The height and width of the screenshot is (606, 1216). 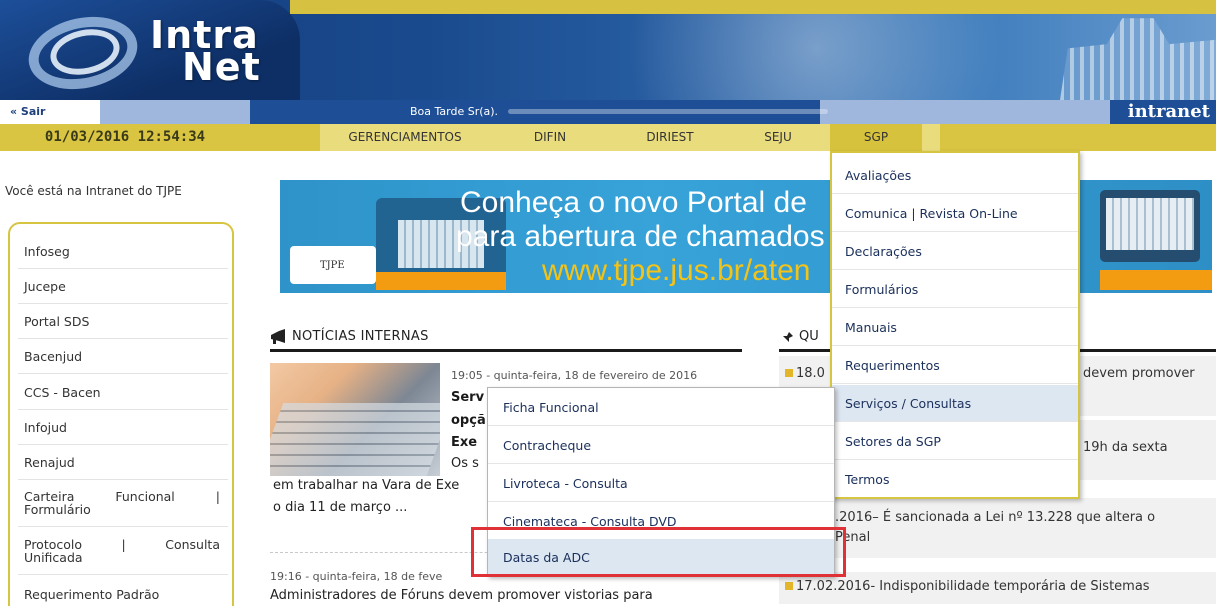 What do you see at coordinates (658, 552) in the screenshot?
I see `highlight-box` at bounding box center [658, 552].